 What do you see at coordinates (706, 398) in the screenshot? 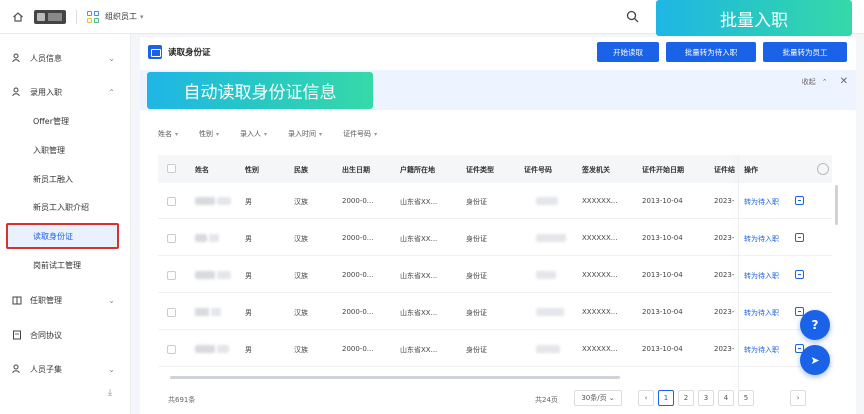
I see `page-3-button: 3` at bounding box center [706, 398].